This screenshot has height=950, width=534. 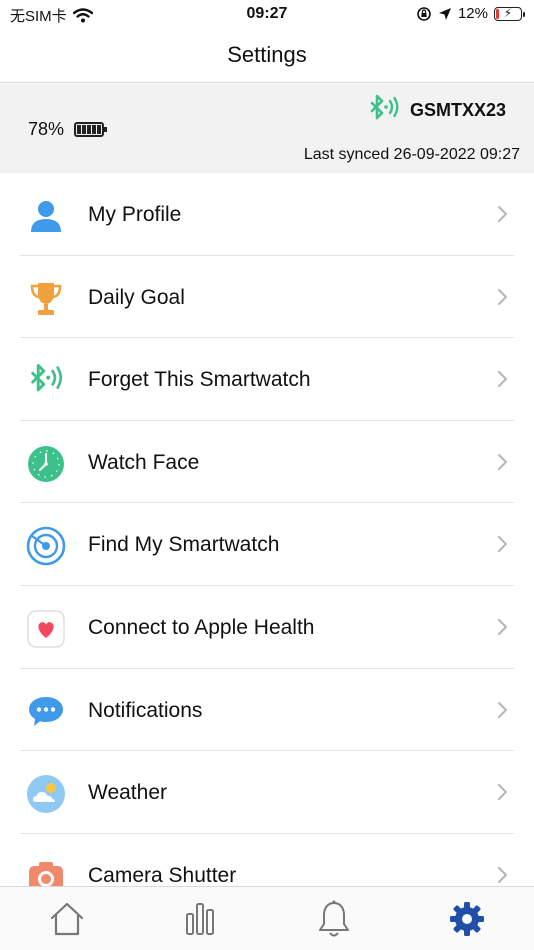 I want to click on watch-battery-icon, so click(x=91, y=129).